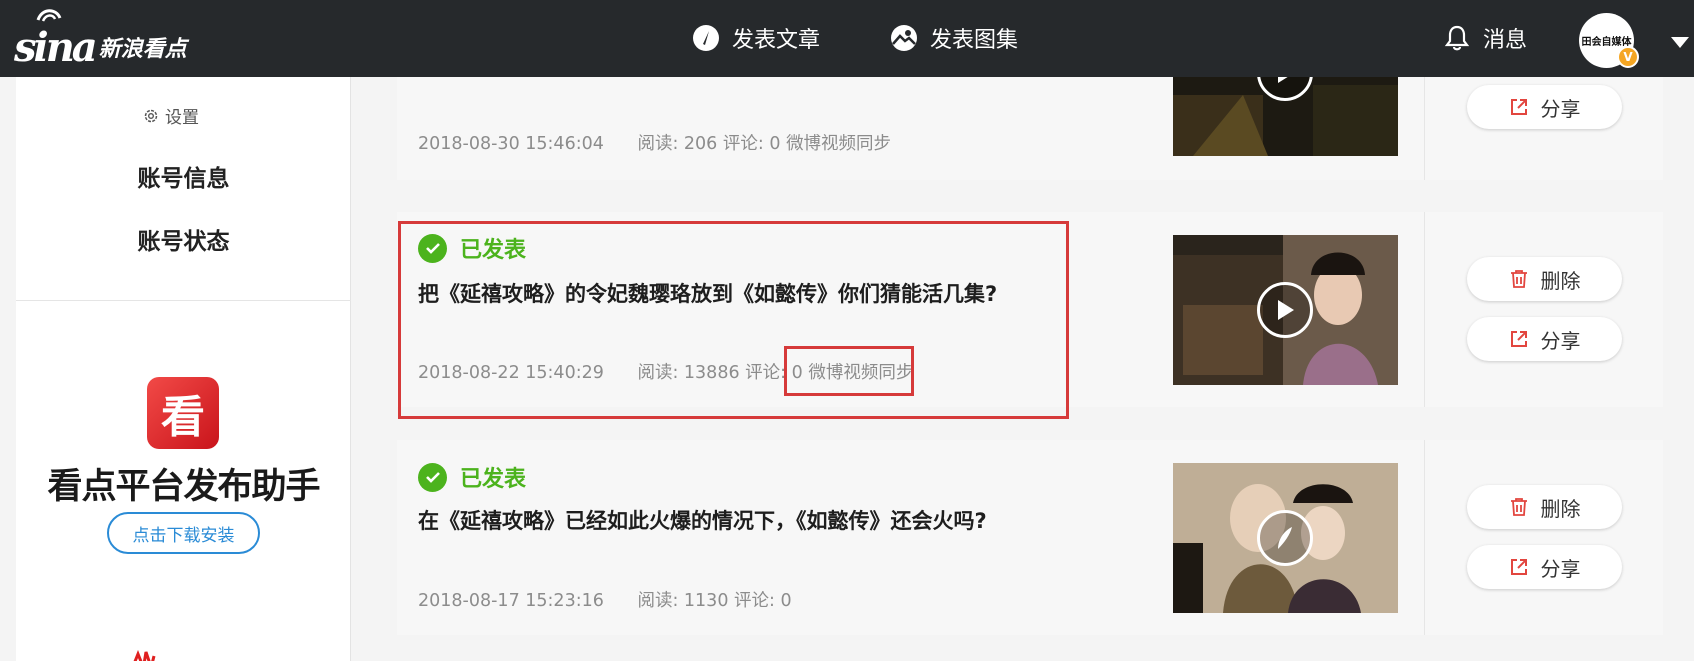  I want to click on gear-icon, so click(151, 115).